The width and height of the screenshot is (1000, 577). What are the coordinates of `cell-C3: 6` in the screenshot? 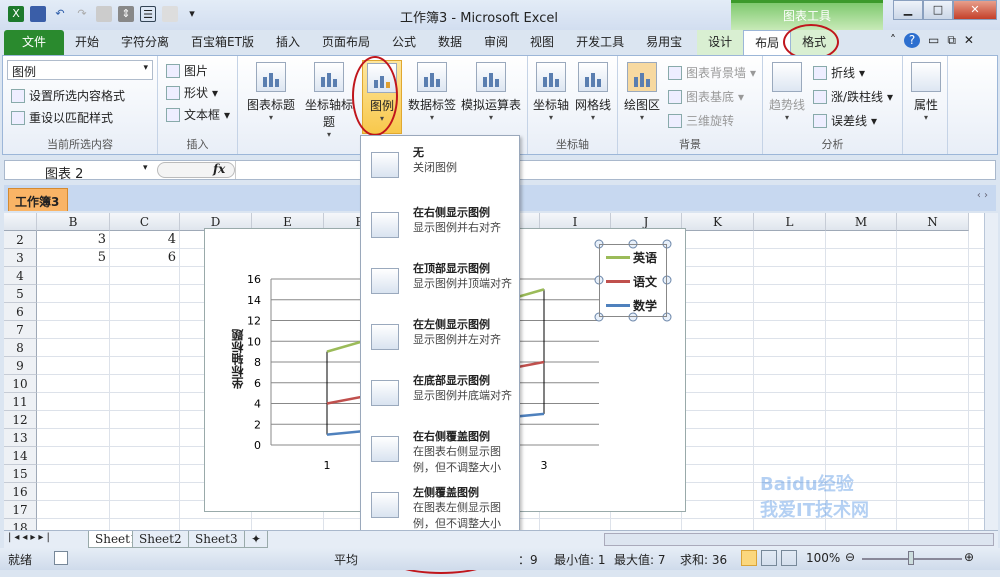 It's located at (143, 257).